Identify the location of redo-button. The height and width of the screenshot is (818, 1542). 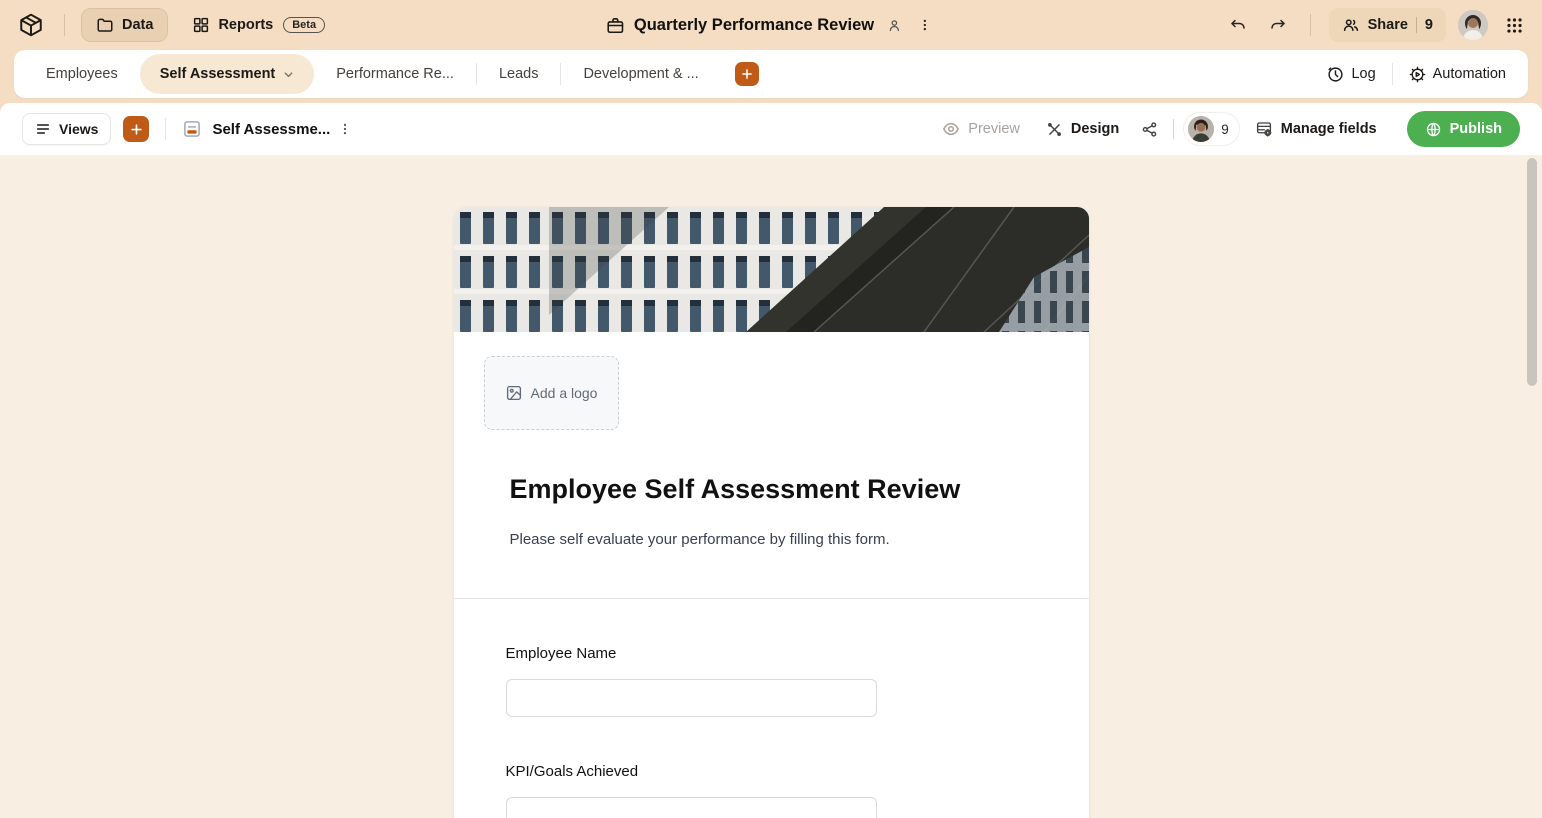
(1278, 25).